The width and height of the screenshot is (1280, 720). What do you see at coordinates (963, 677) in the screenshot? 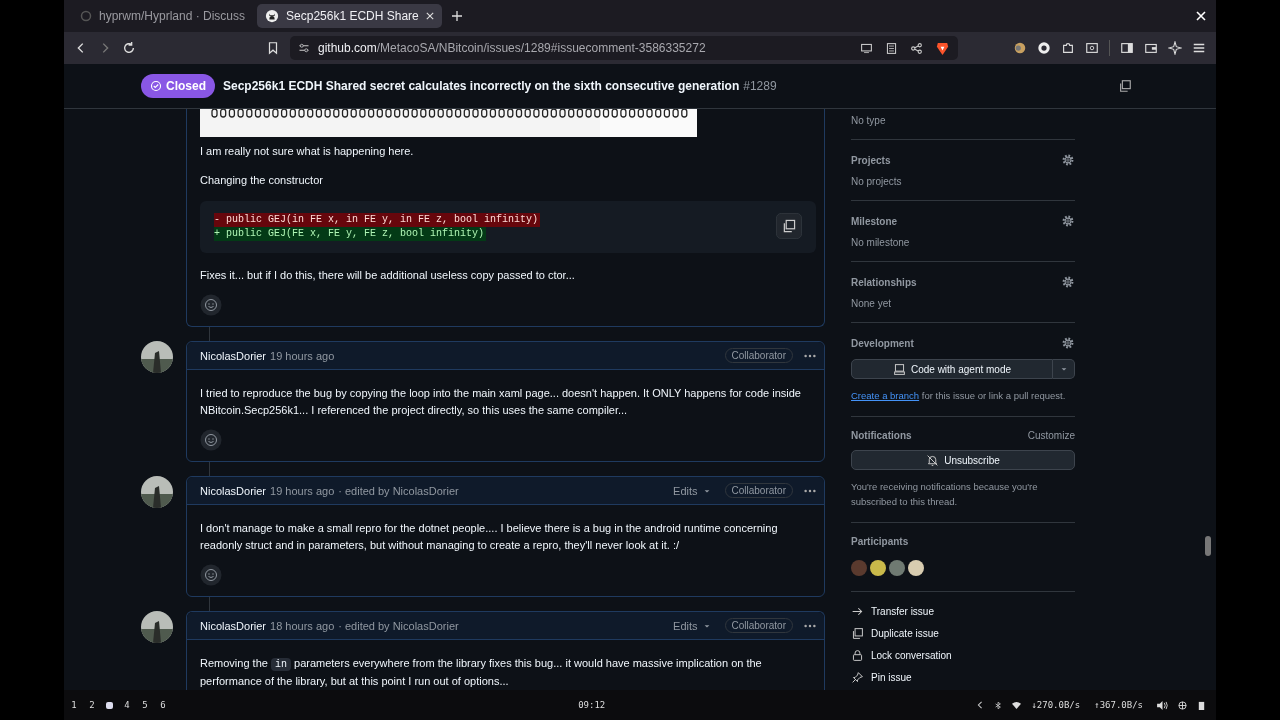
I see `sidebar-action: Pin issue` at bounding box center [963, 677].